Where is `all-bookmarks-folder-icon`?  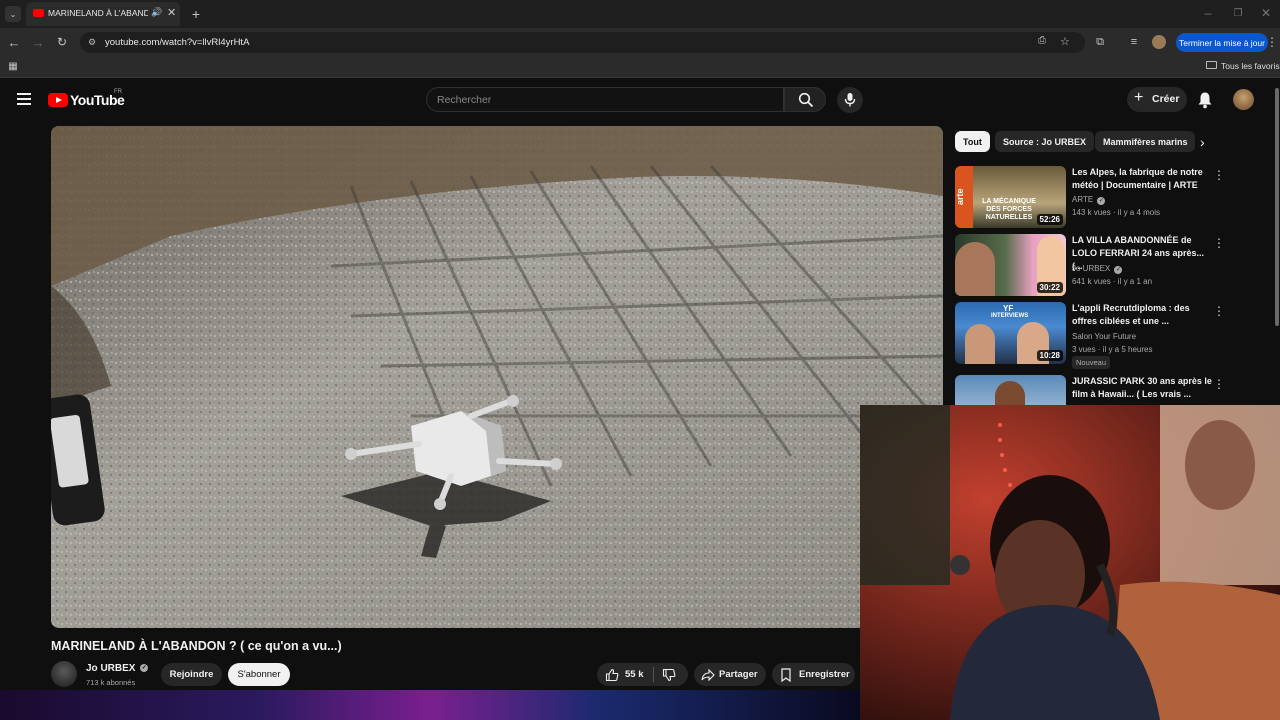 all-bookmarks-folder-icon is located at coordinates (1211, 65).